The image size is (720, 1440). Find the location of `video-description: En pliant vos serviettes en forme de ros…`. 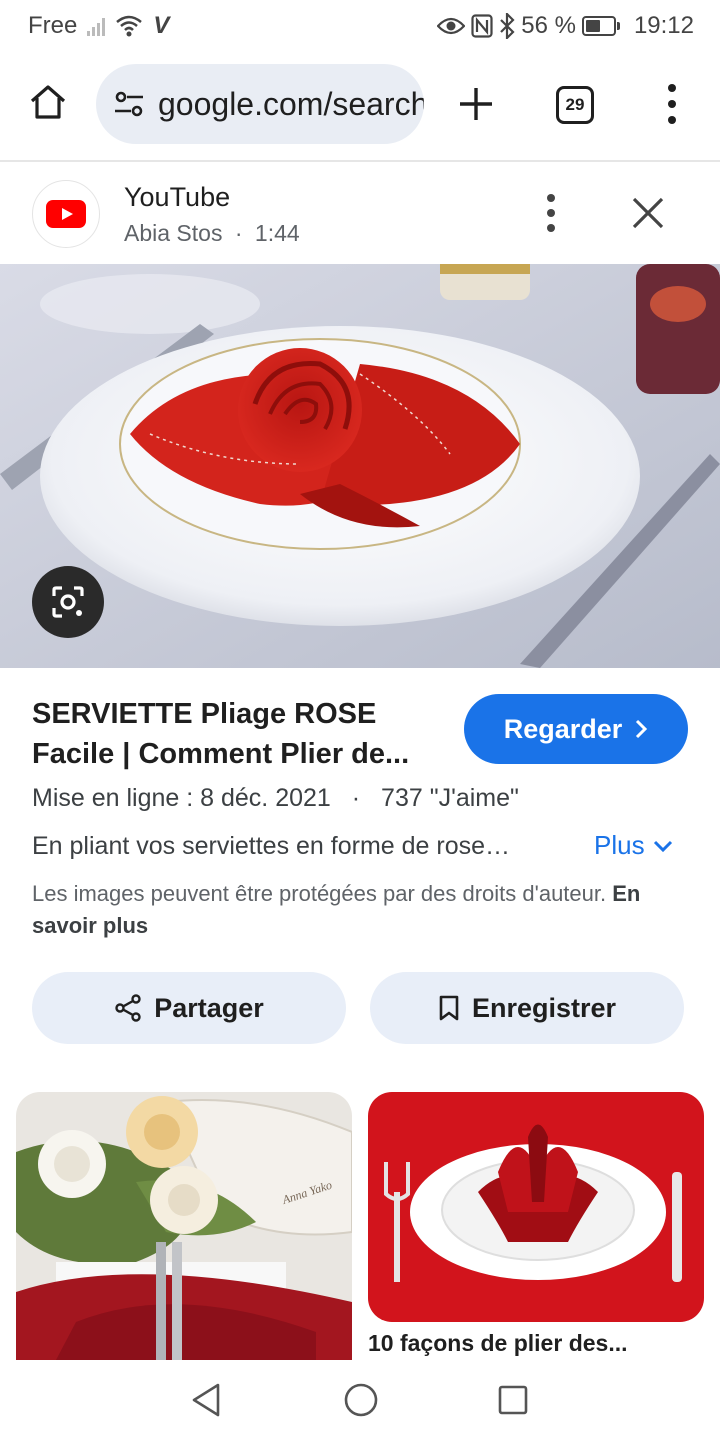

video-description: En pliant vos serviettes en forme de ros… is located at coordinates (271, 846).